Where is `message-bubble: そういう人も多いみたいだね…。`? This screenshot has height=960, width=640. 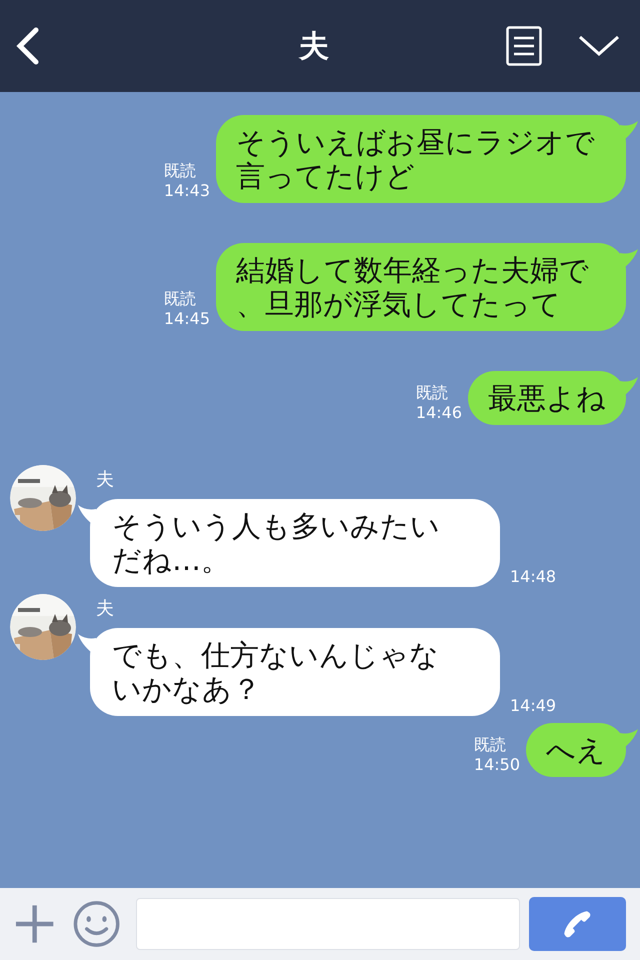
message-bubble: そういう人も多いみたいだね…。 is located at coordinates (295, 543).